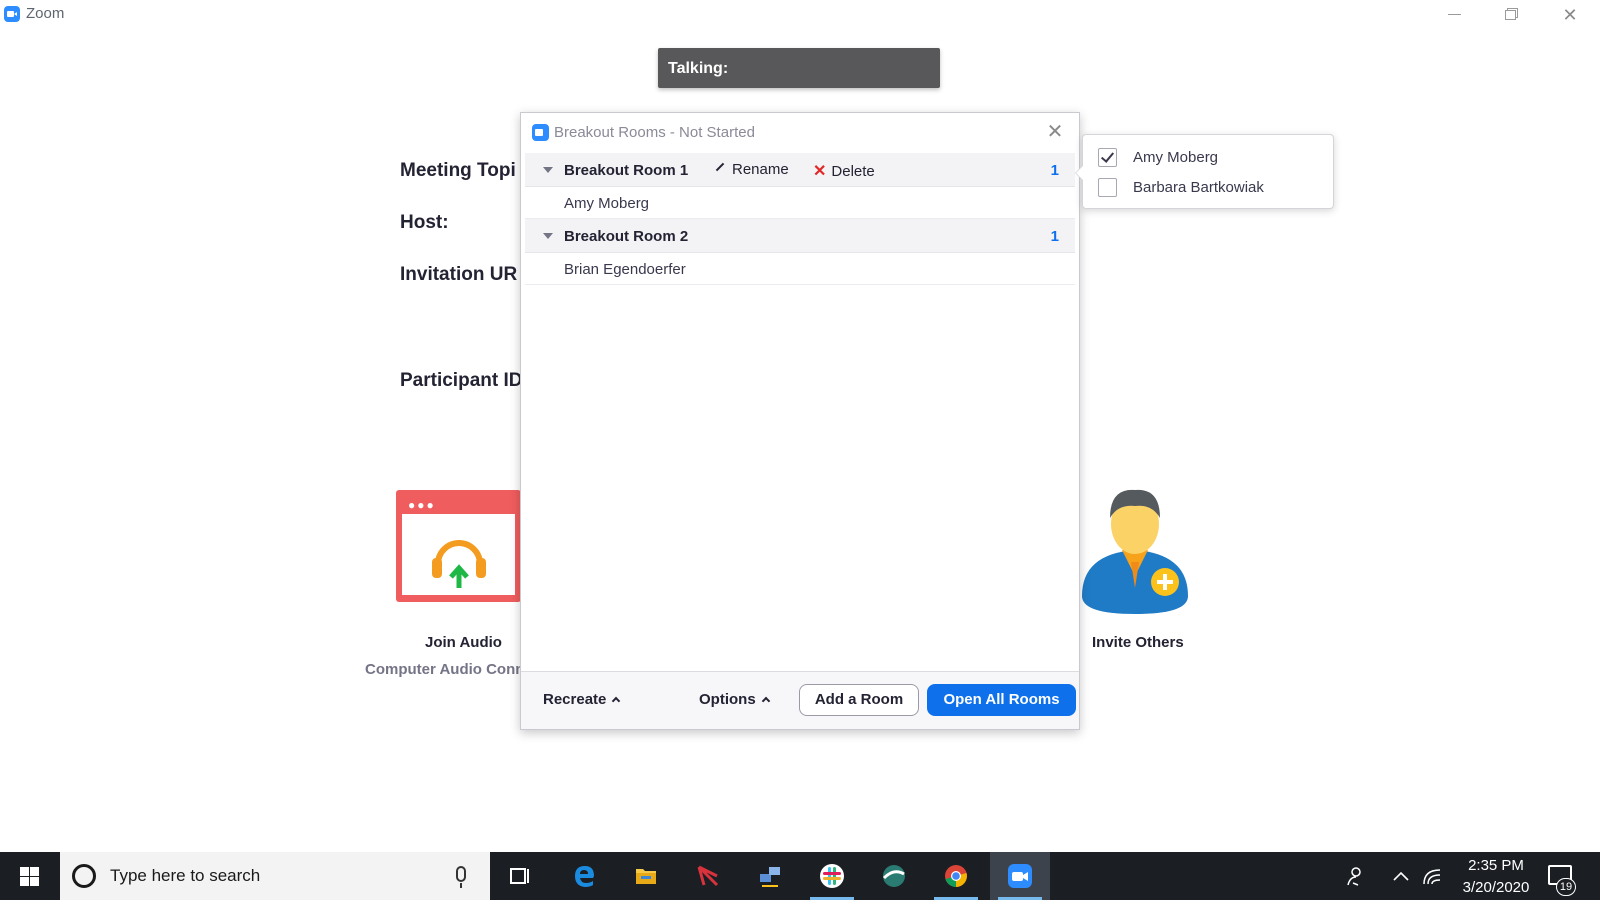 The width and height of the screenshot is (1600, 900). What do you see at coordinates (800, 15) in the screenshot?
I see `app-titlebar: Zoom ✕` at bounding box center [800, 15].